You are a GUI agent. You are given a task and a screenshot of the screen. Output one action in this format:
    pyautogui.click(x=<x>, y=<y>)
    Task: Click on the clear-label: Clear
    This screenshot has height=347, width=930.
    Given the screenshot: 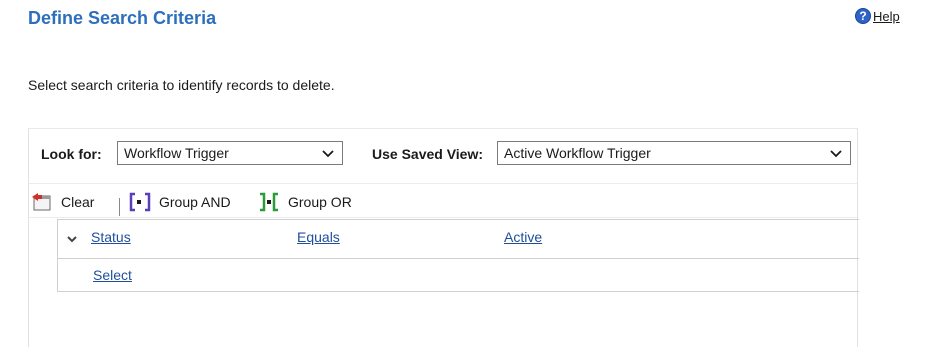 What is the action you would take?
    pyautogui.click(x=78, y=202)
    